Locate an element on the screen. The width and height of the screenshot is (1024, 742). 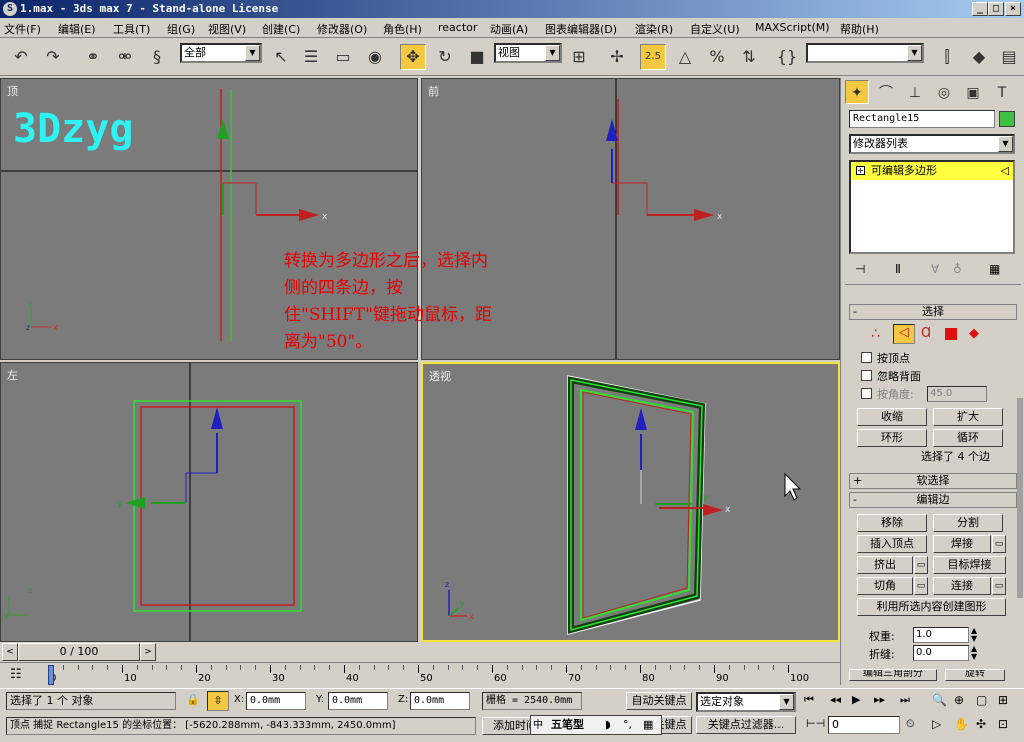
undo-icon: ↶ is located at coordinates (21, 57).